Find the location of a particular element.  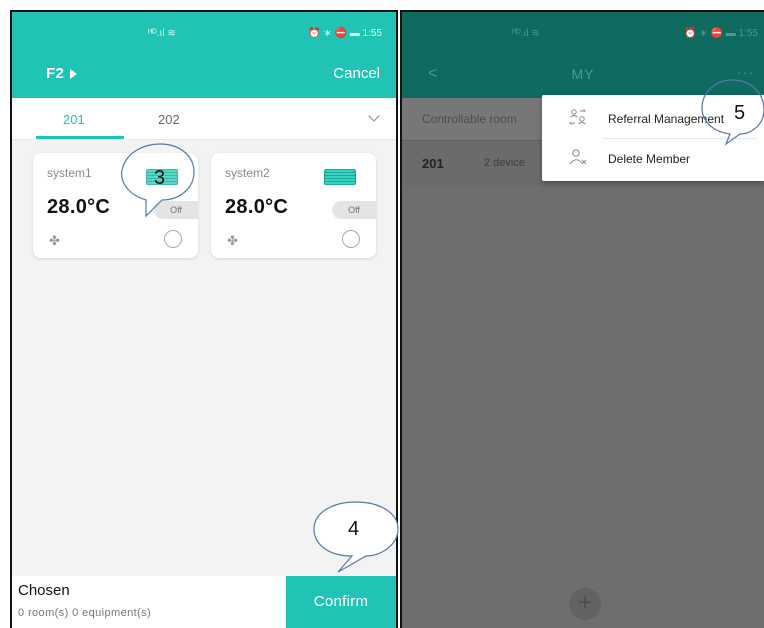

room-tabs: 201 202 is located at coordinates (204, 119).